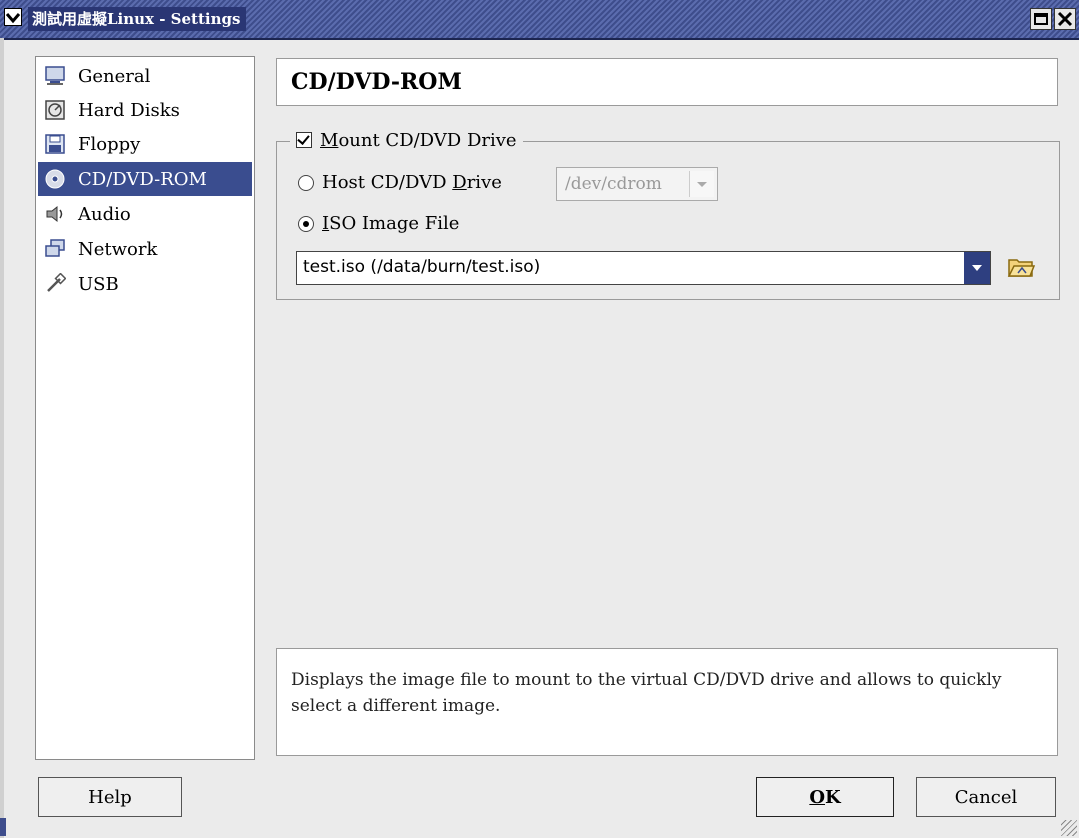 The width and height of the screenshot is (1079, 838). I want to click on mount-drive-checkbox: Mount CD/DVD Drive, so click(406, 140).